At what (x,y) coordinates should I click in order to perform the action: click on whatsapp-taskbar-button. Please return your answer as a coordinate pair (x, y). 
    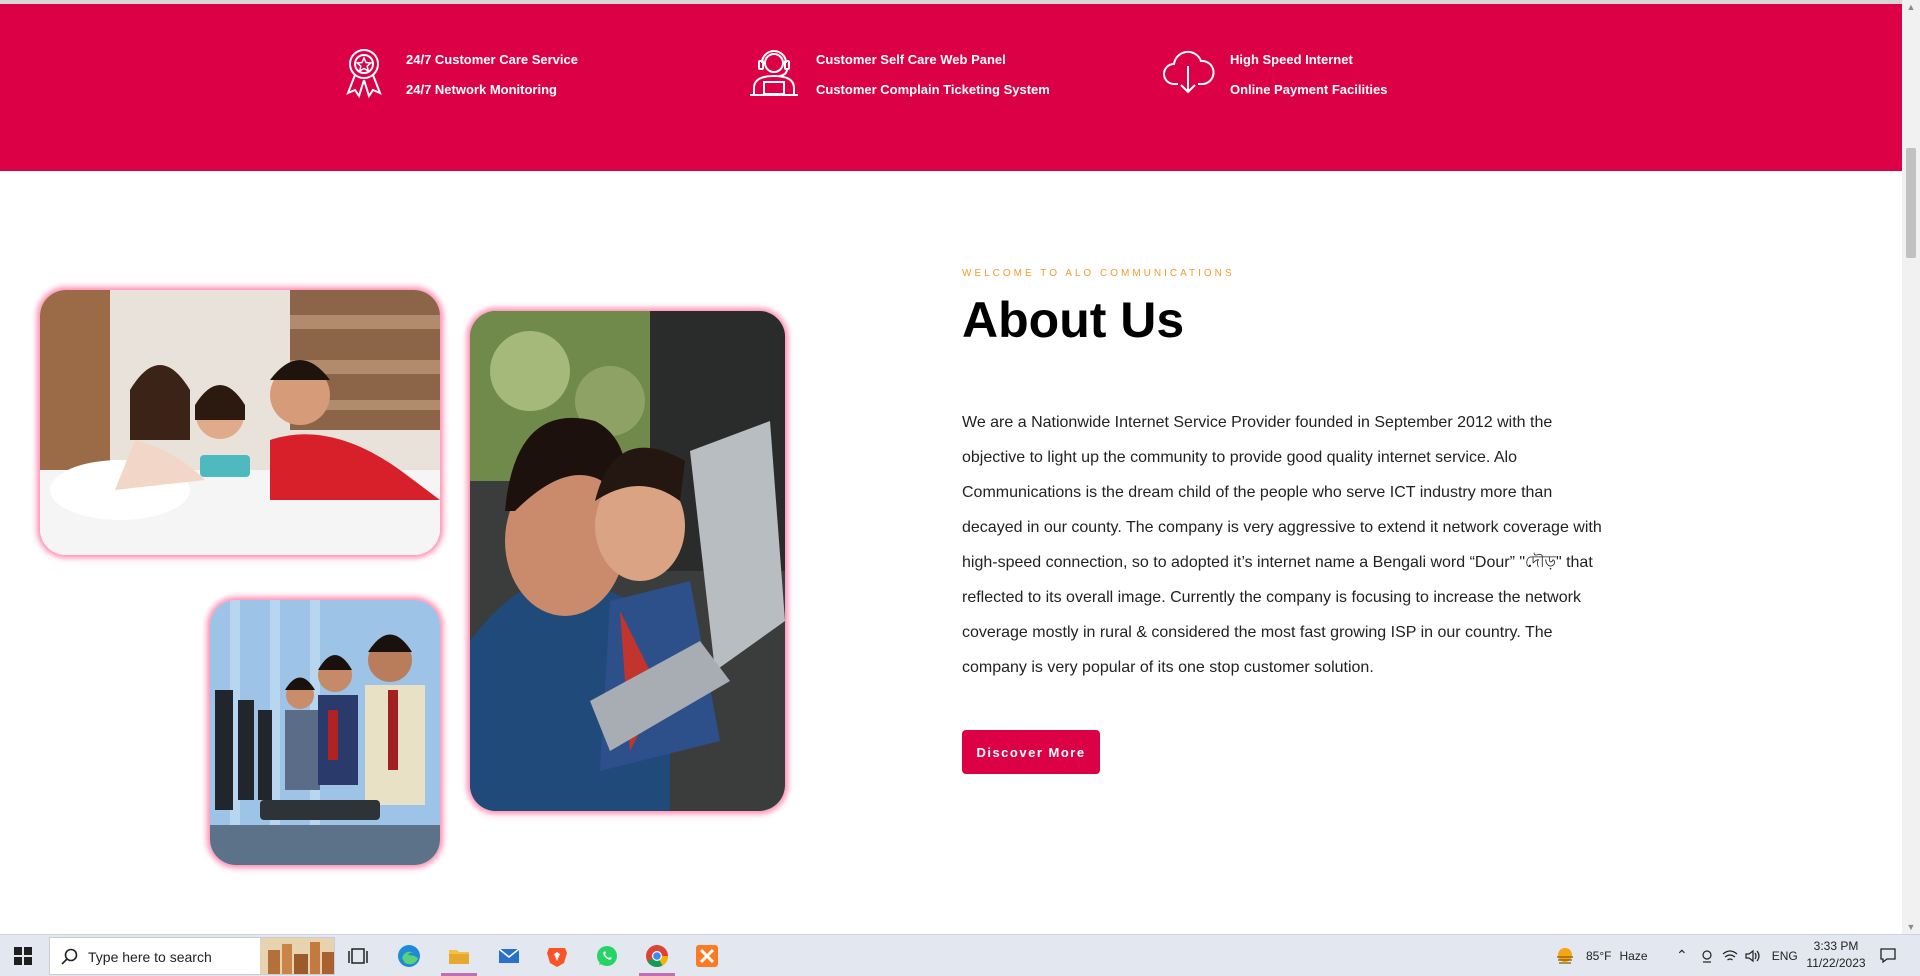
    Looking at the image, I should click on (607, 955).